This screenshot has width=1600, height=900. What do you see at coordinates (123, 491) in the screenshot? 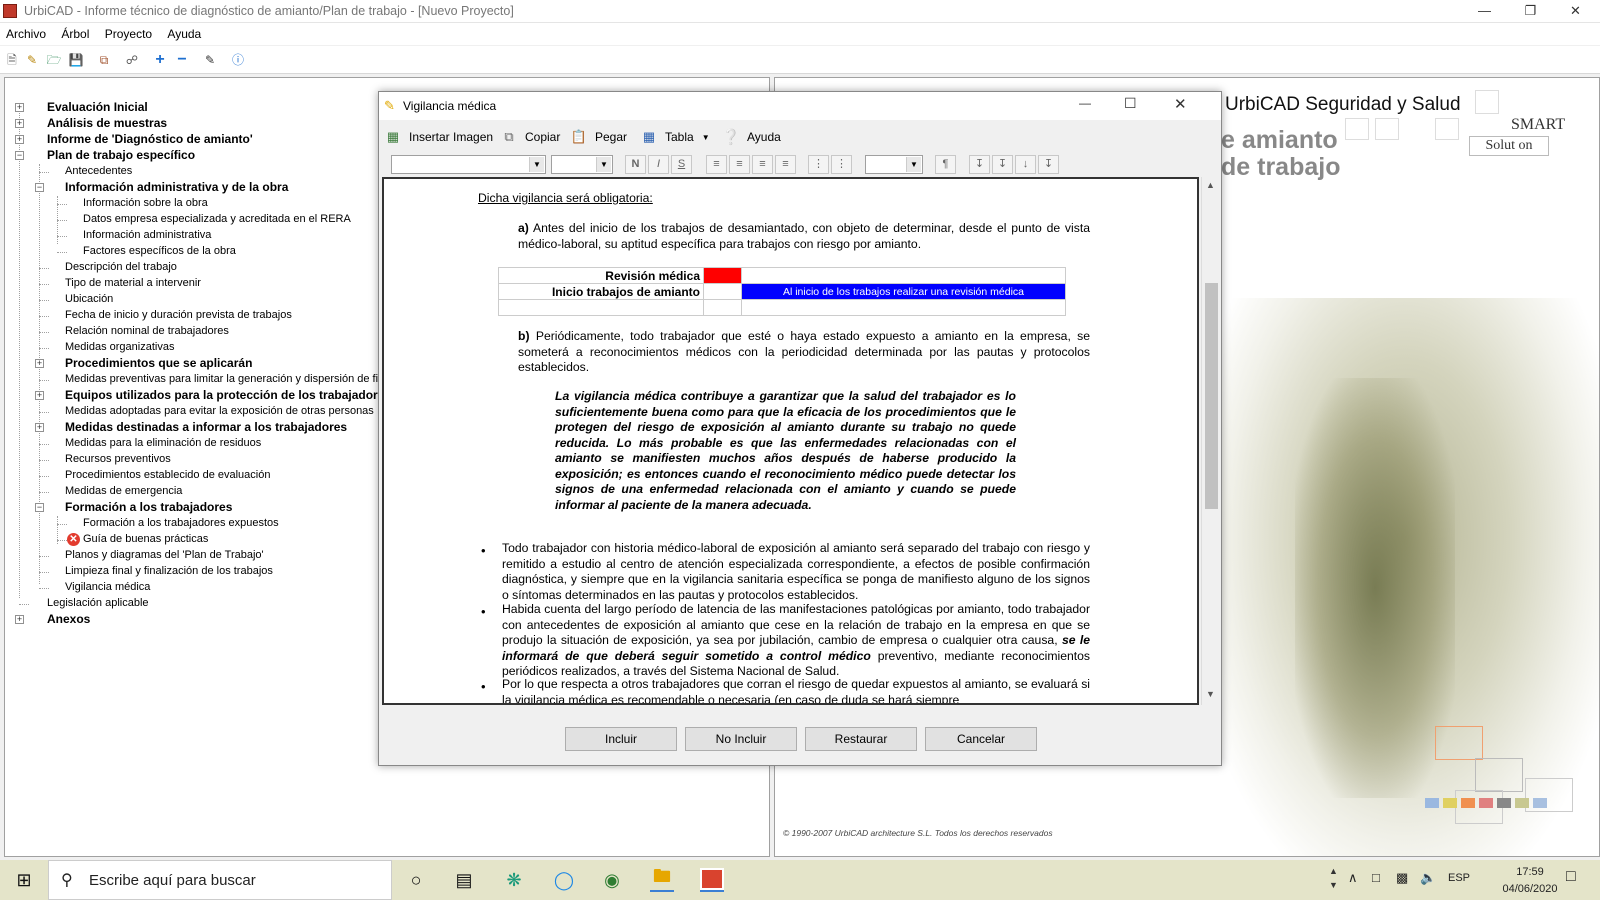
I see `tree-item: Medidas de emergencia` at bounding box center [123, 491].